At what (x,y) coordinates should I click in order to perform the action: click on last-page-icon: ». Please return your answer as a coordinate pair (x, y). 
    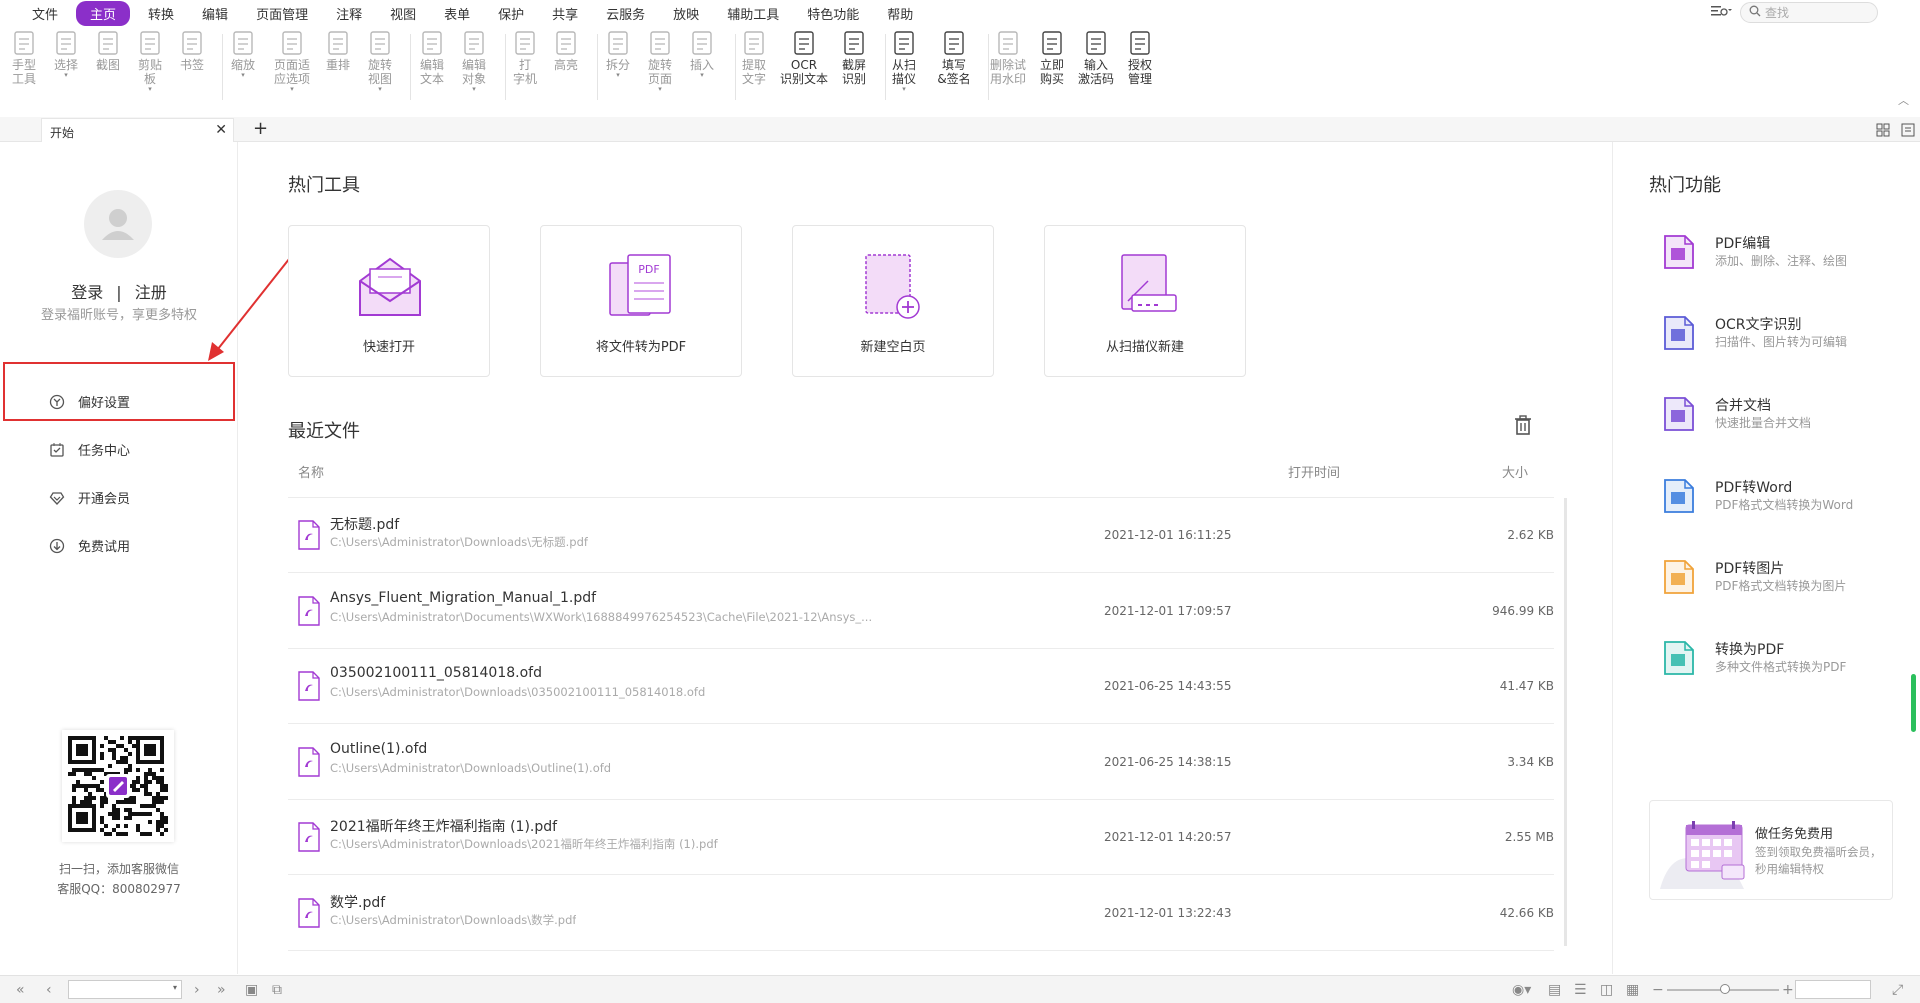
    Looking at the image, I should click on (221, 990).